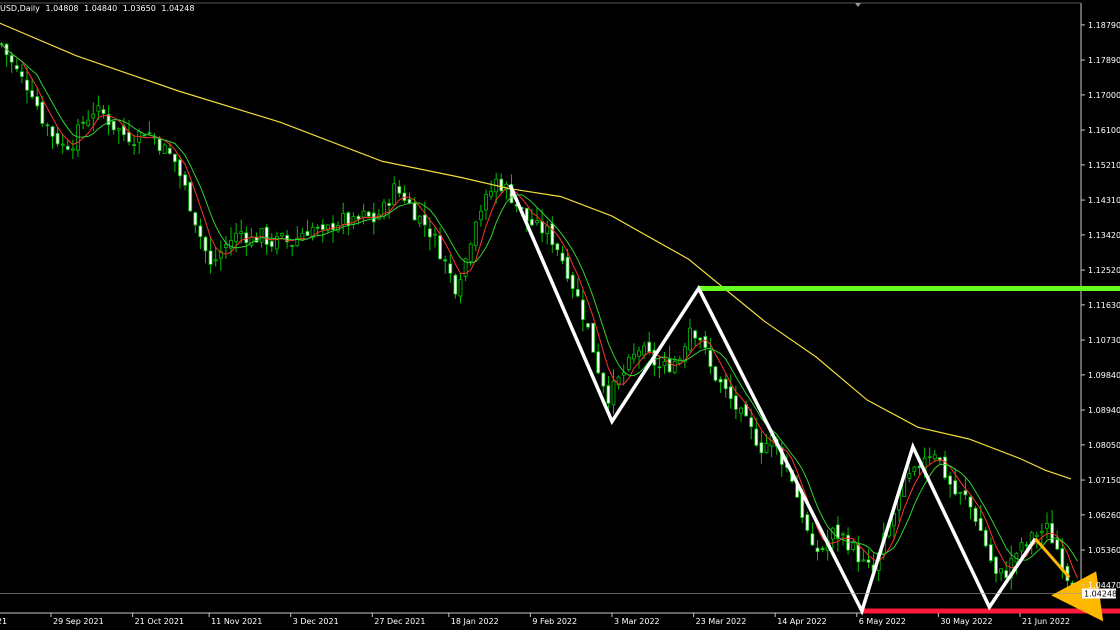  What do you see at coordinates (1104, 305) in the screenshot?
I see `price-tick-label: 1.11630` at bounding box center [1104, 305].